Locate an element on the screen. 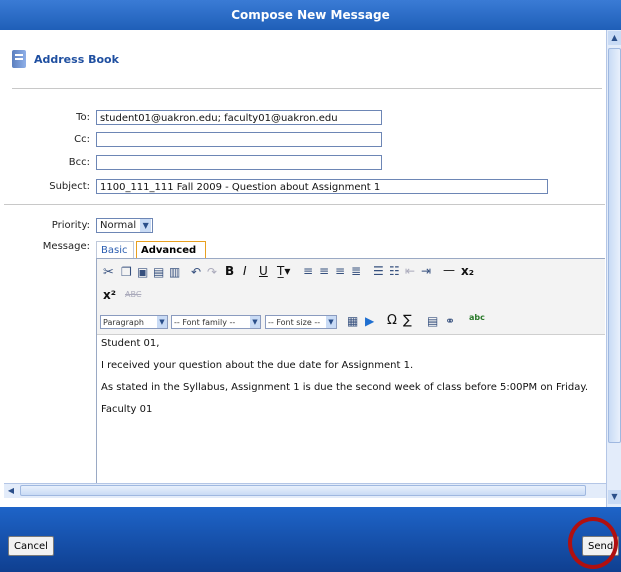 This screenshot has height=572, width=621. horizontal-scrollbar: ◀ is located at coordinates (305, 490).